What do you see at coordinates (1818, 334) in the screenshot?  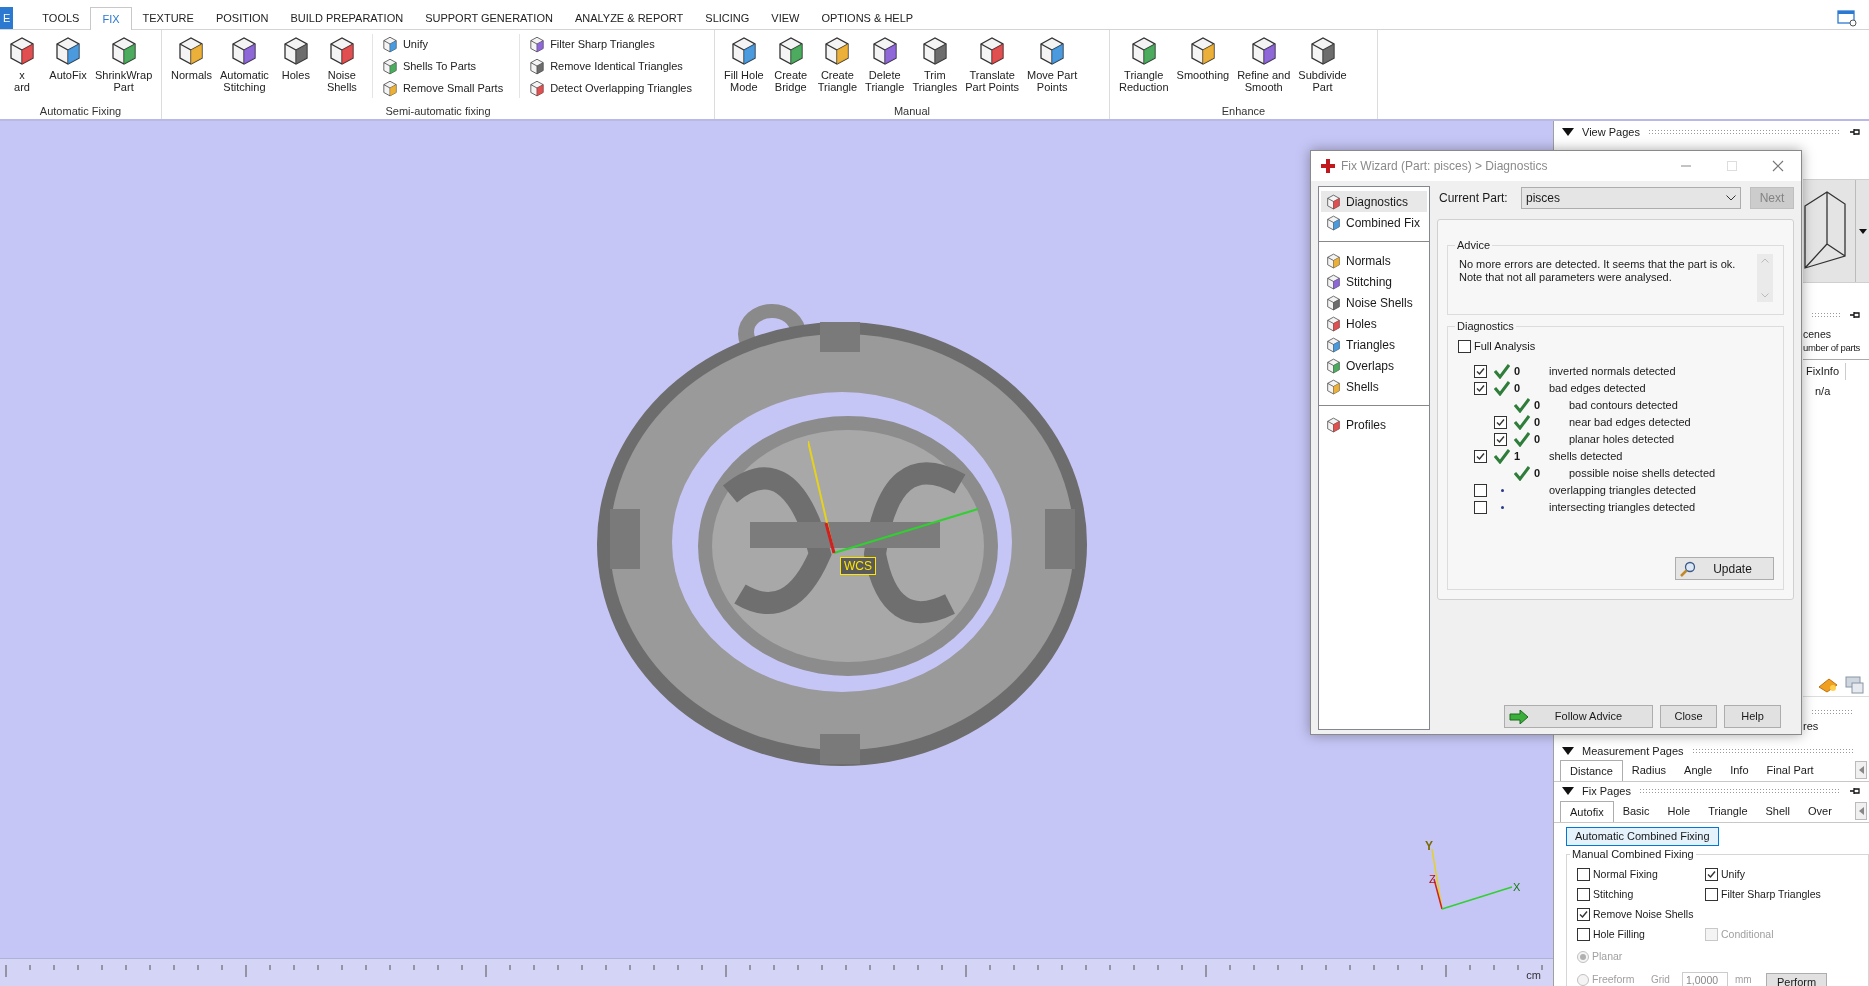 I see `scene-text: cenes` at bounding box center [1818, 334].